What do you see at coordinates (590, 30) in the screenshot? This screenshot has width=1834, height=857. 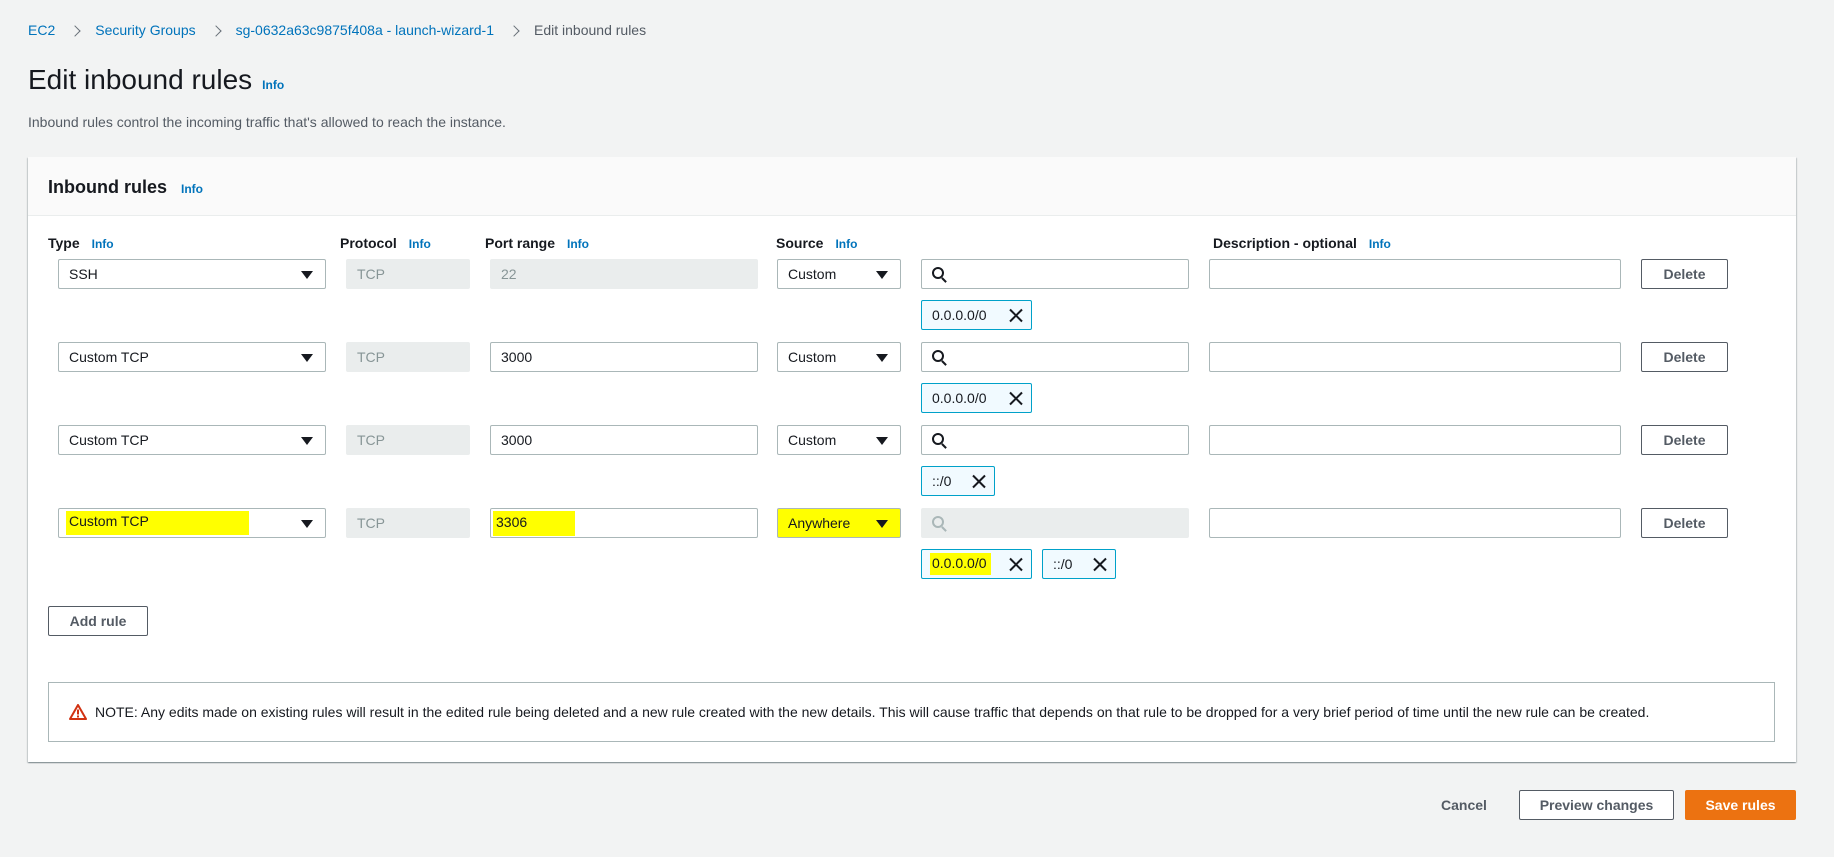 I see `breadcrumb-current: Edit inbound rules` at bounding box center [590, 30].